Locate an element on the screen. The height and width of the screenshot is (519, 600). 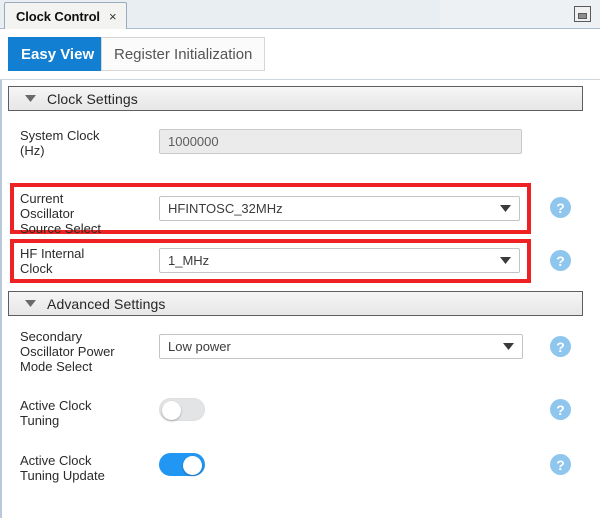
label-secondary-oscillator-power: Secondary Oscillator Power Mode Select is located at coordinates (90, 351).